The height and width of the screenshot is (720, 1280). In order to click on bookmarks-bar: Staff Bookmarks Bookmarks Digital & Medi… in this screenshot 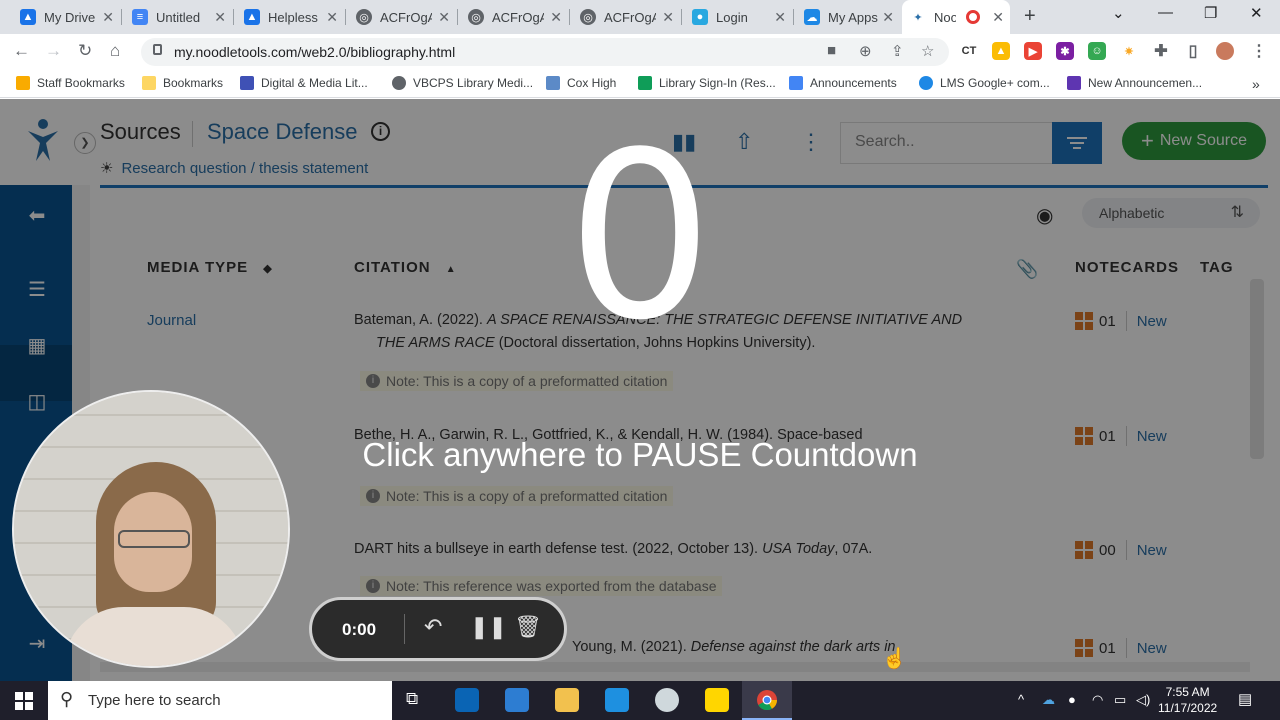, I will do `click(640, 84)`.